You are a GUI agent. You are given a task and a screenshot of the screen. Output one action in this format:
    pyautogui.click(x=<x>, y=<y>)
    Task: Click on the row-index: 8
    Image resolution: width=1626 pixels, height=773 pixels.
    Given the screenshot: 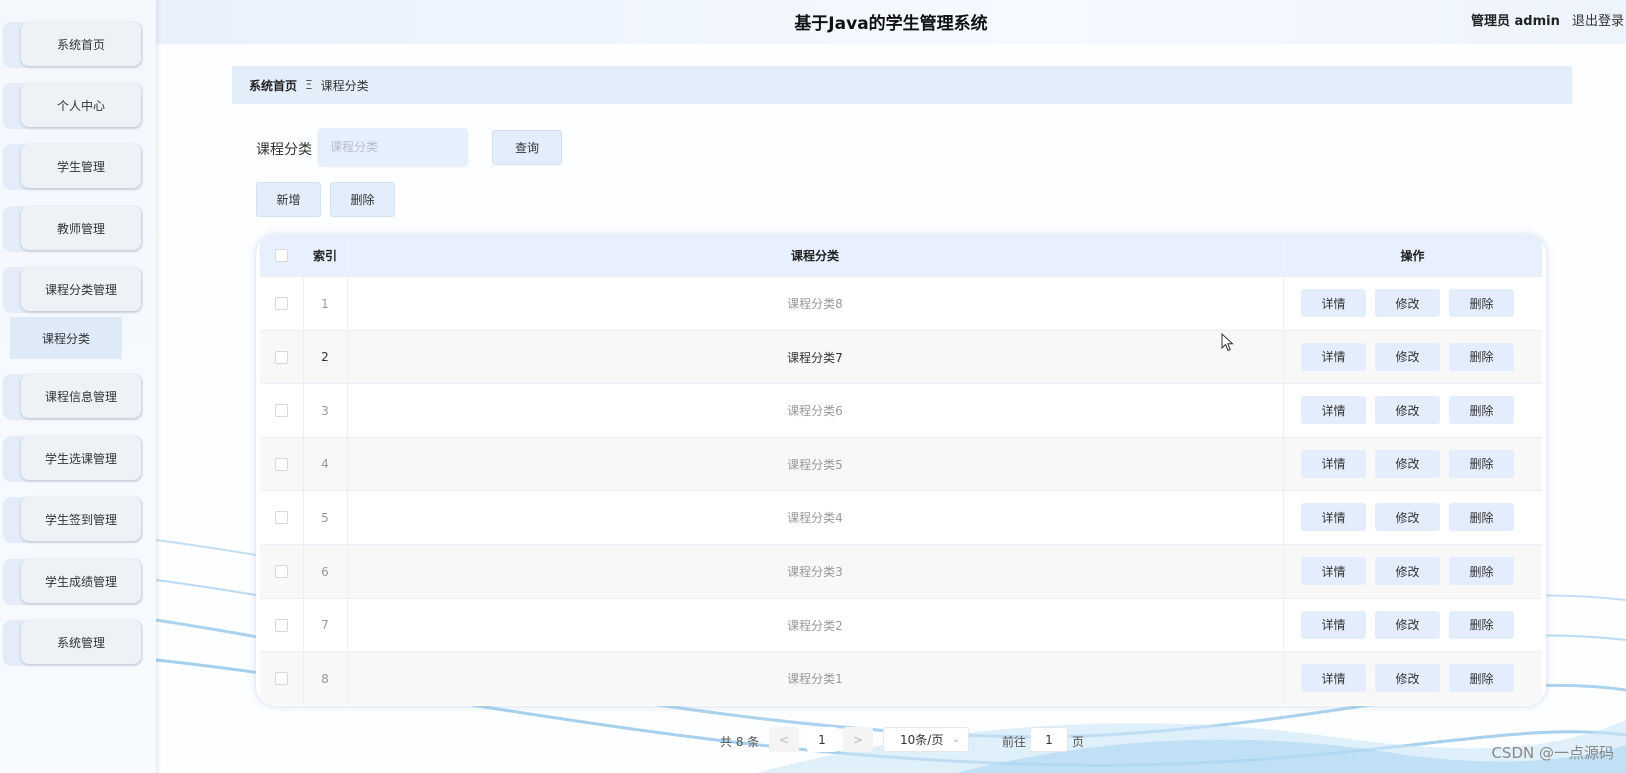 What is the action you would take?
    pyautogui.click(x=325, y=678)
    